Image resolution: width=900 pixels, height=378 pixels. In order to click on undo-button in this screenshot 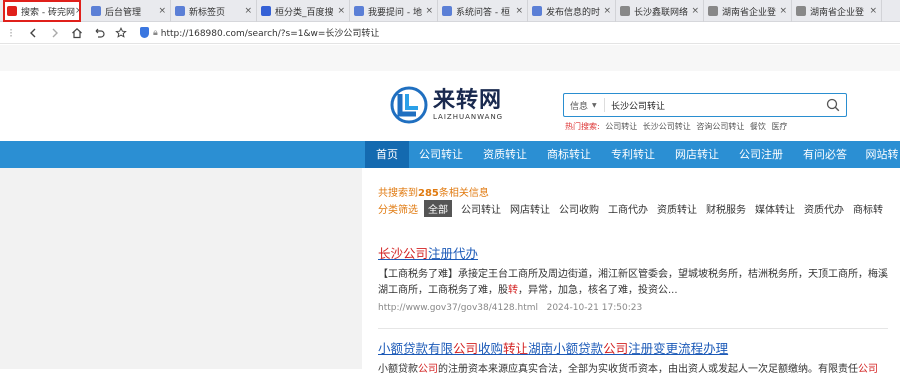, I will do `click(99, 33)`.